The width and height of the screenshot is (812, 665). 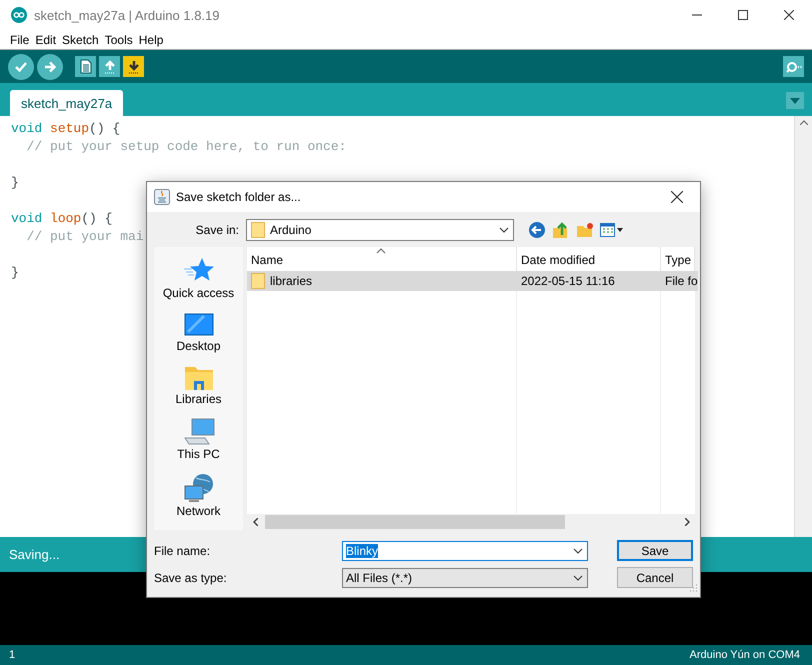 I want to click on vertical-scrollbar, so click(x=803, y=326).